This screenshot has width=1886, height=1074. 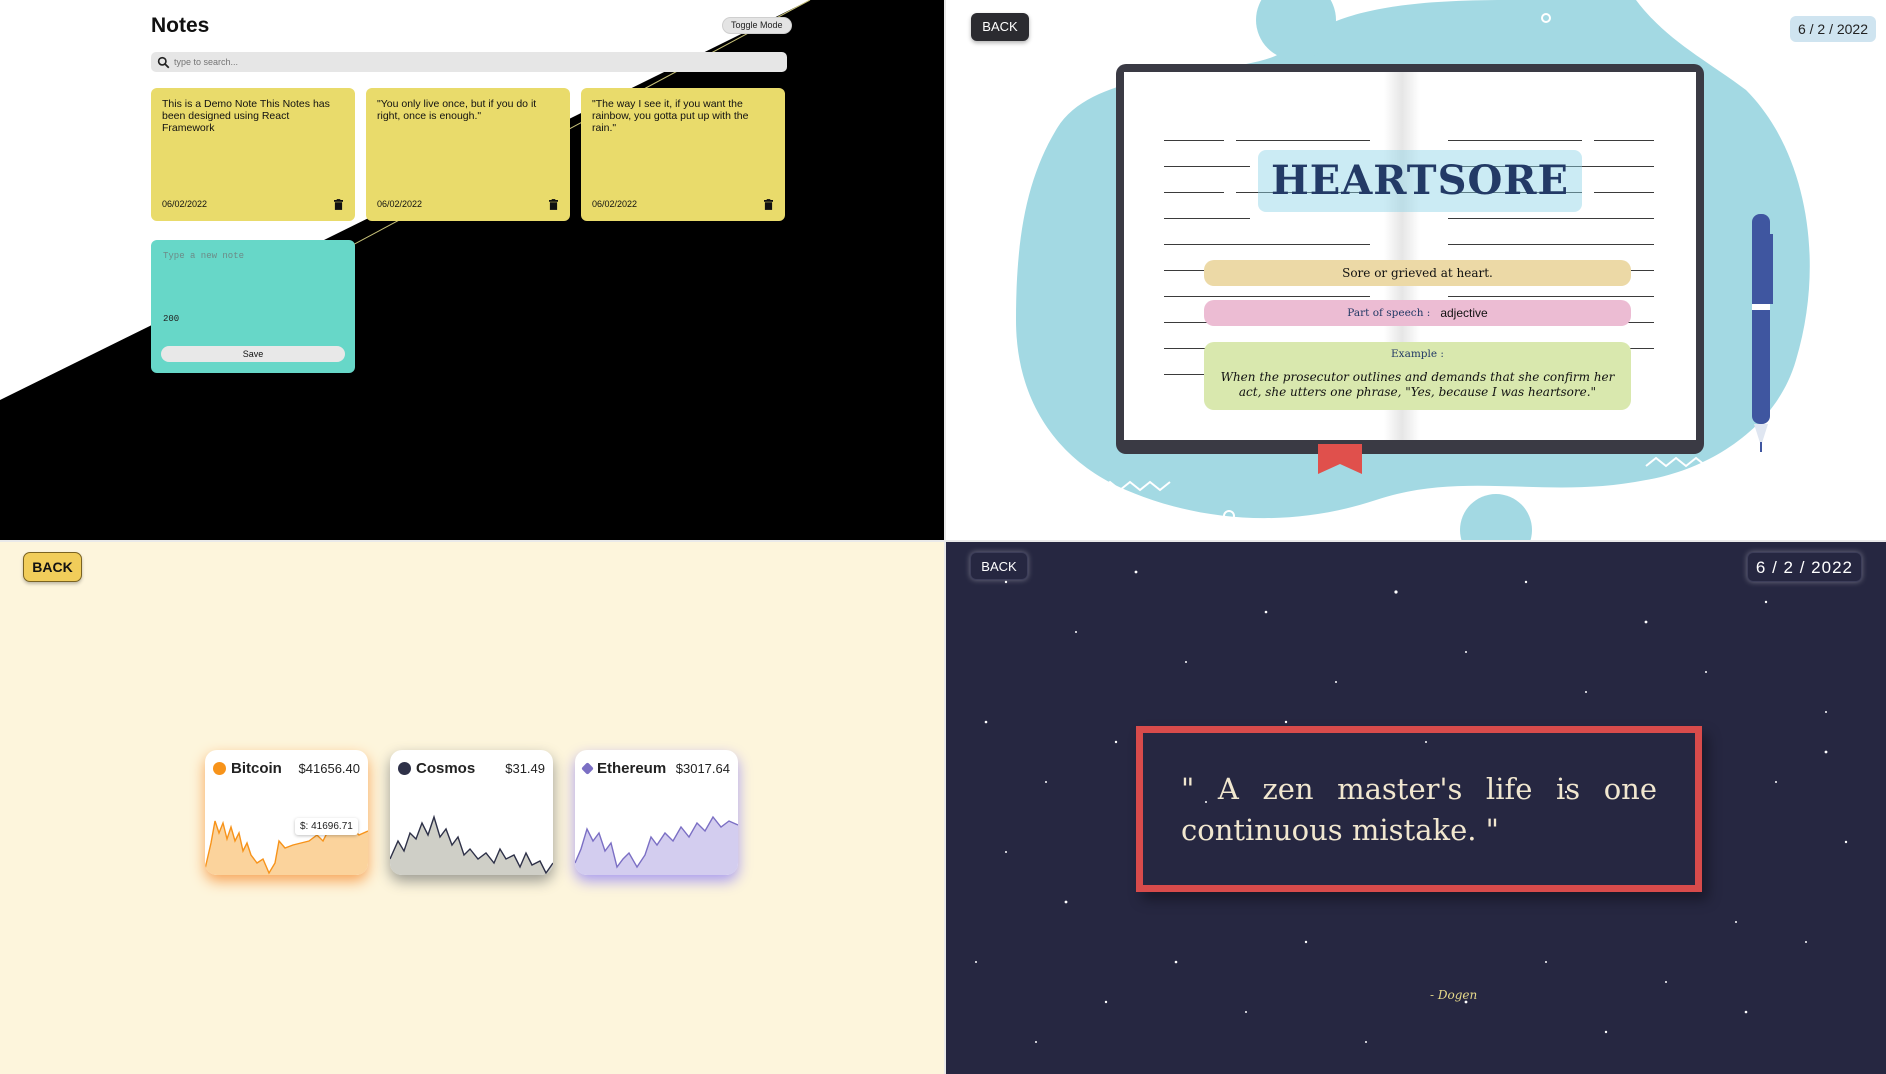 I want to click on quote-author: - Dogen, so click(x=1454, y=995).